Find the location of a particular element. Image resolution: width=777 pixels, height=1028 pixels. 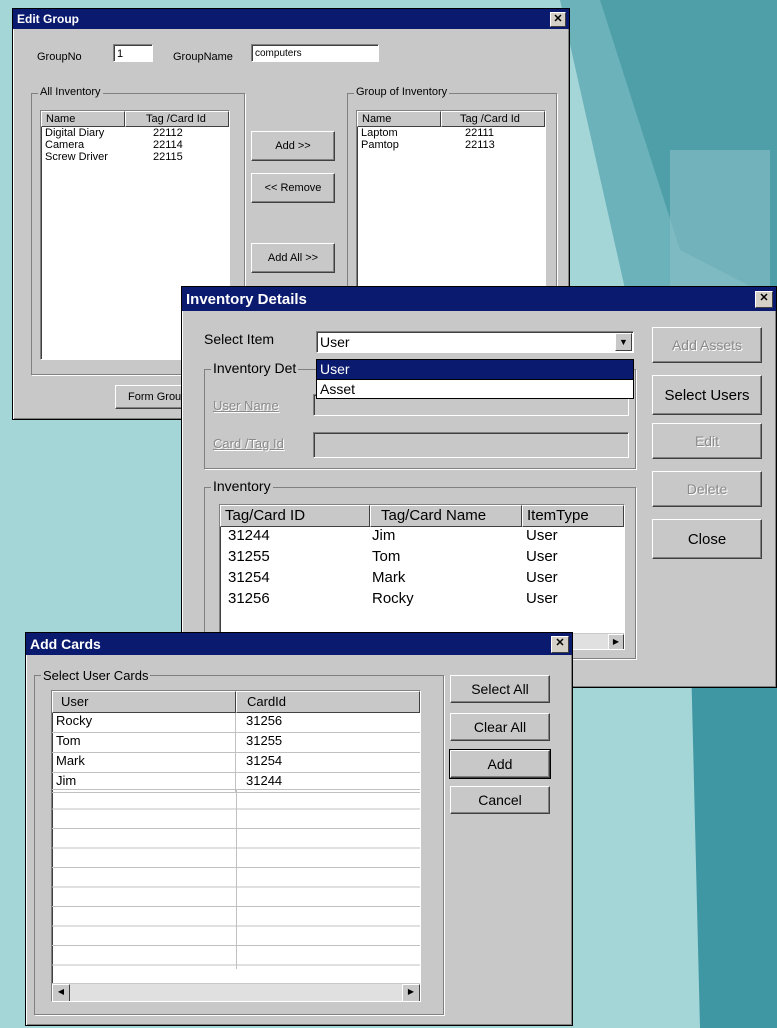

user-cards-hscroll: ◀ ▶ is located at coordinates (236, 992).